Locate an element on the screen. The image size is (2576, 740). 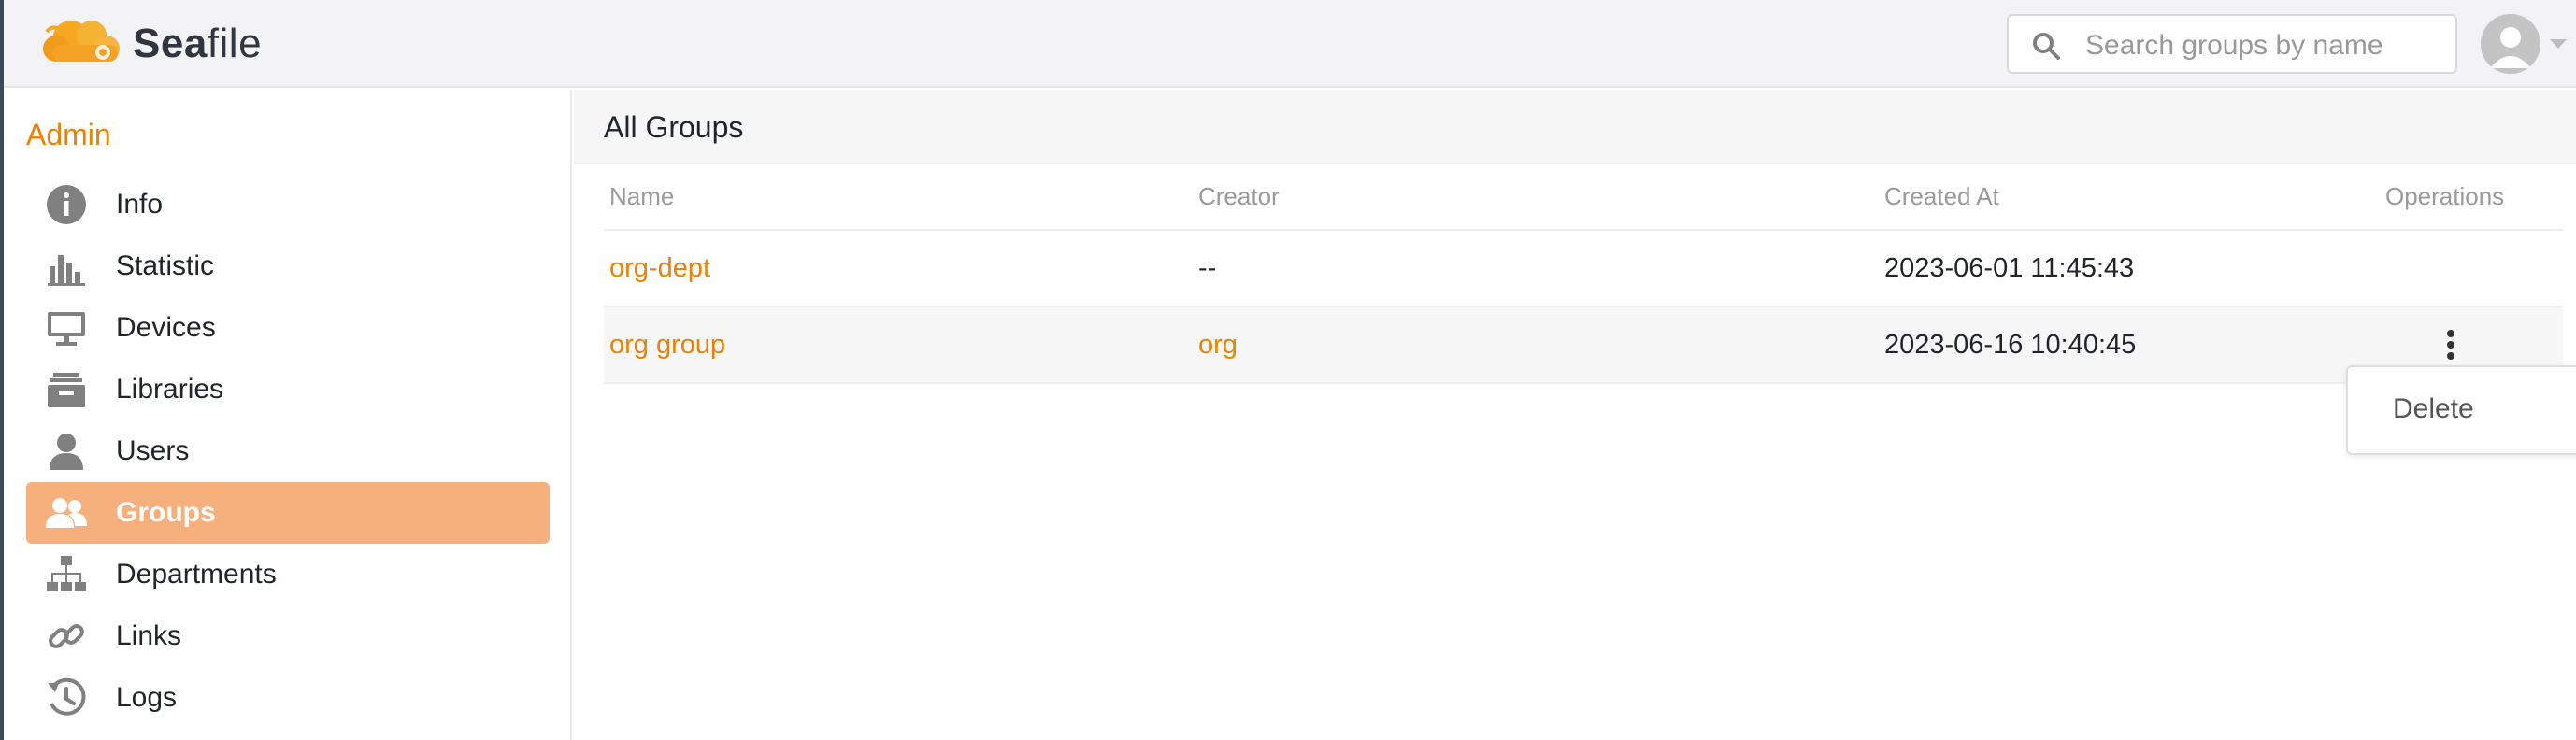
sidebar-item-statistic: Statistic is located at coordinates (288, 266).